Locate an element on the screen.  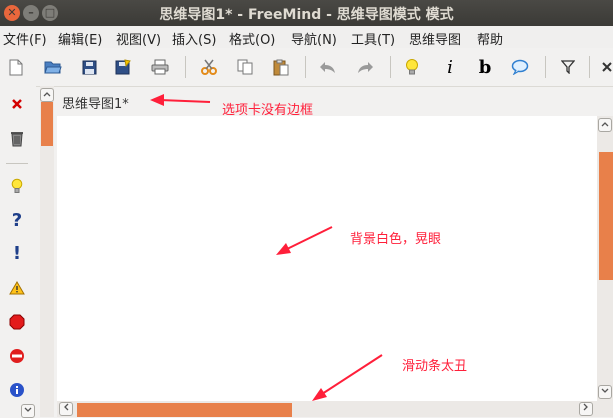
canvas-scroll-down-button is located at coordinates (605, 392).